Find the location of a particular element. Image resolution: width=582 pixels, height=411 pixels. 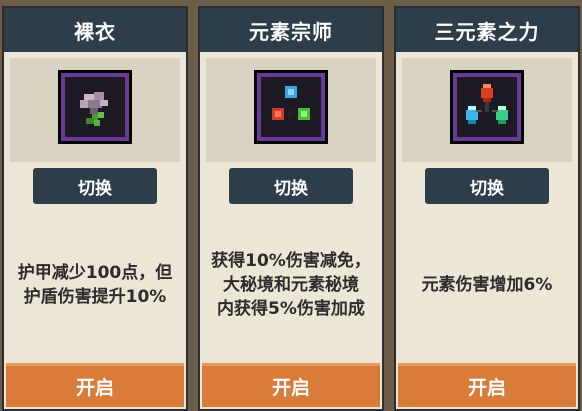

description-line: 元素伤害增加6% is located at coordinates (487, 285).